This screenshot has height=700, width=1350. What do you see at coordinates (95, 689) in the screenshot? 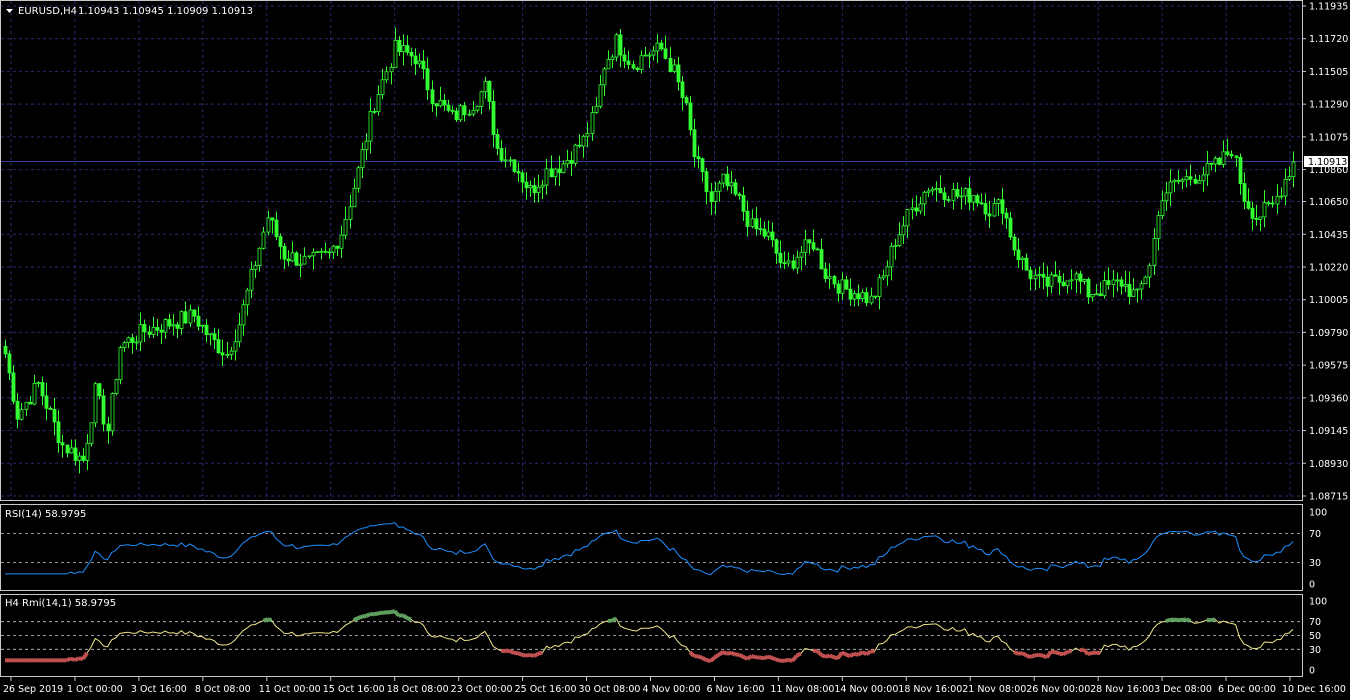
I see `time-tick-label: 1 Oct 00:00` at bounding box center [95, 689].